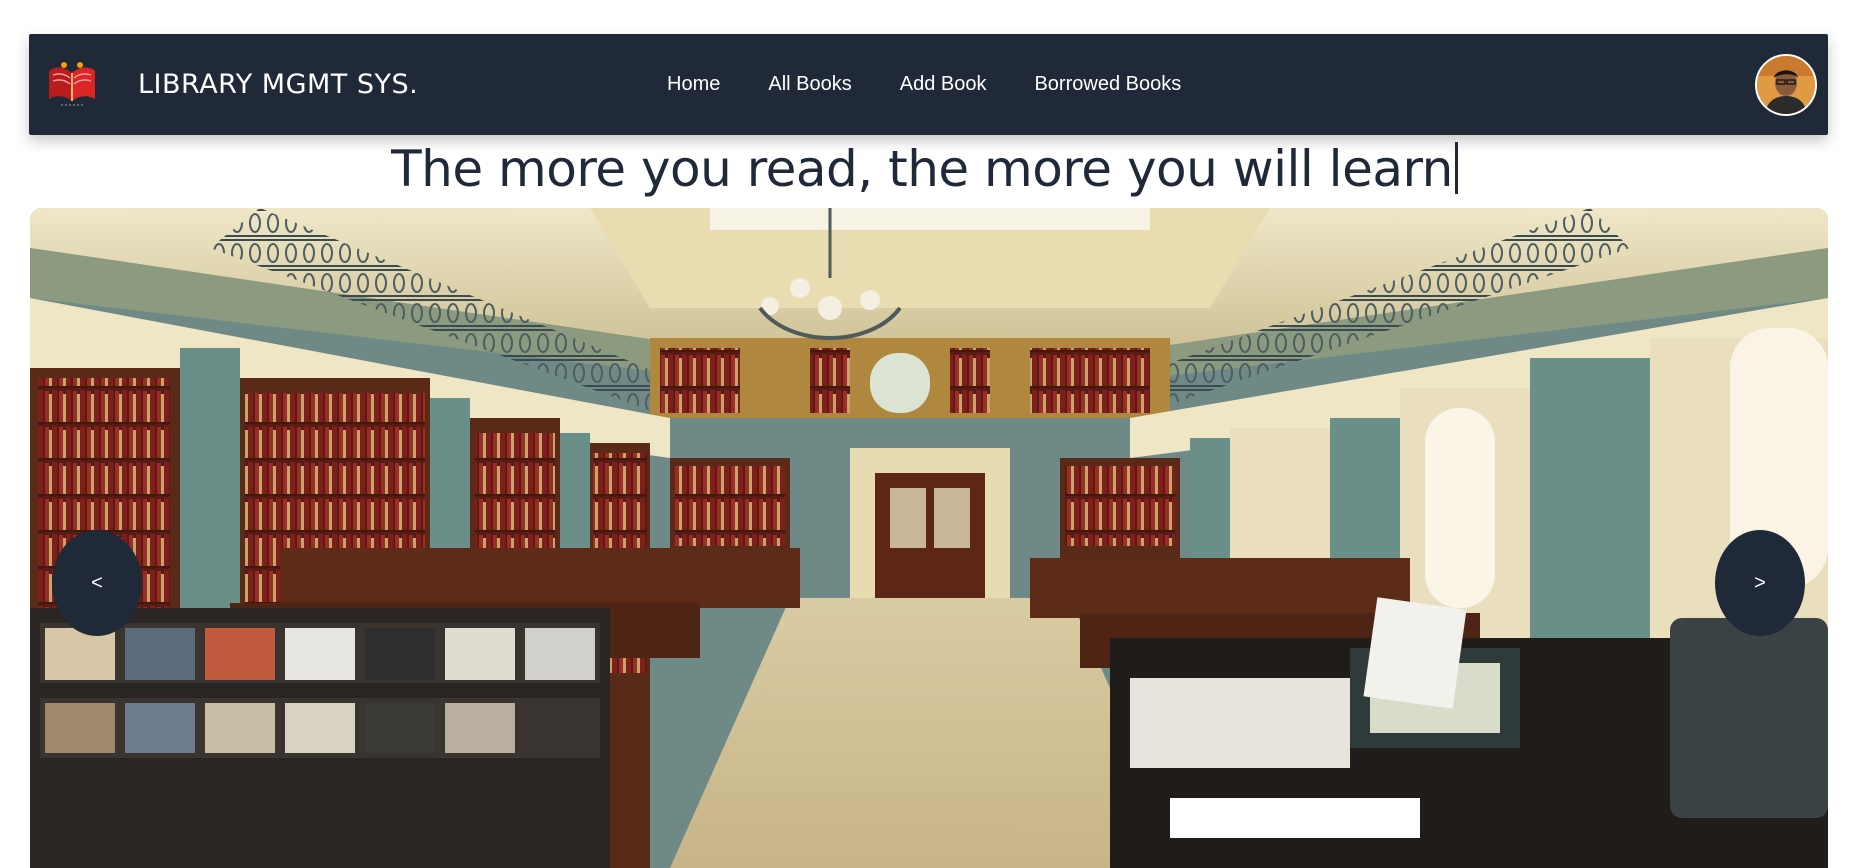 Image resolution: width=1849 pixels, height=868 pixels. I want to click on nav-home: Home, so click(693, 84).